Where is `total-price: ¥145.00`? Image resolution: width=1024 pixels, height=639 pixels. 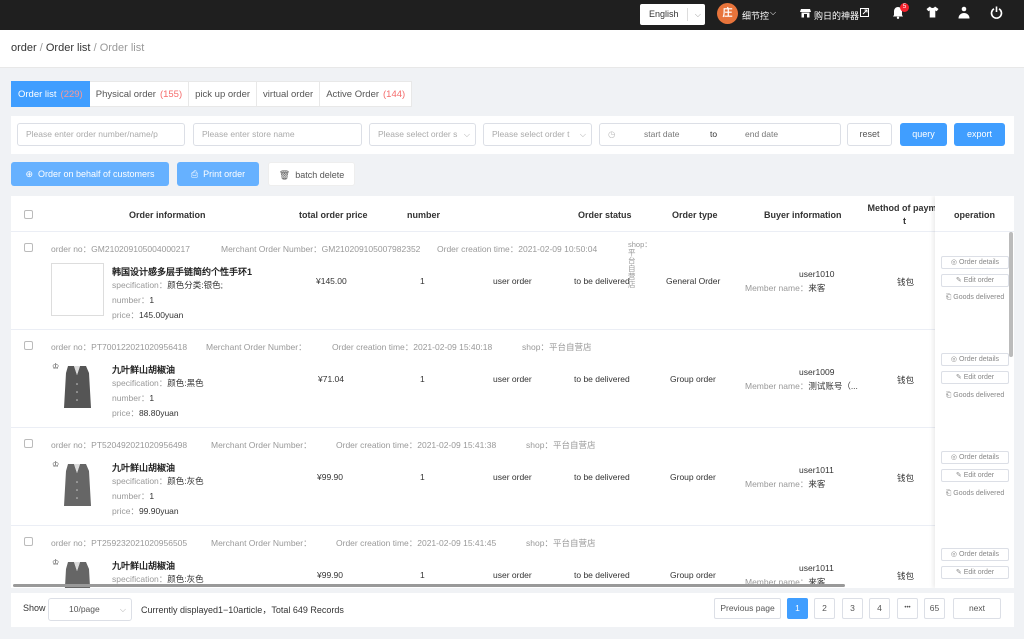 total-price: ¥145.00 is located at coordinates (331, 281).